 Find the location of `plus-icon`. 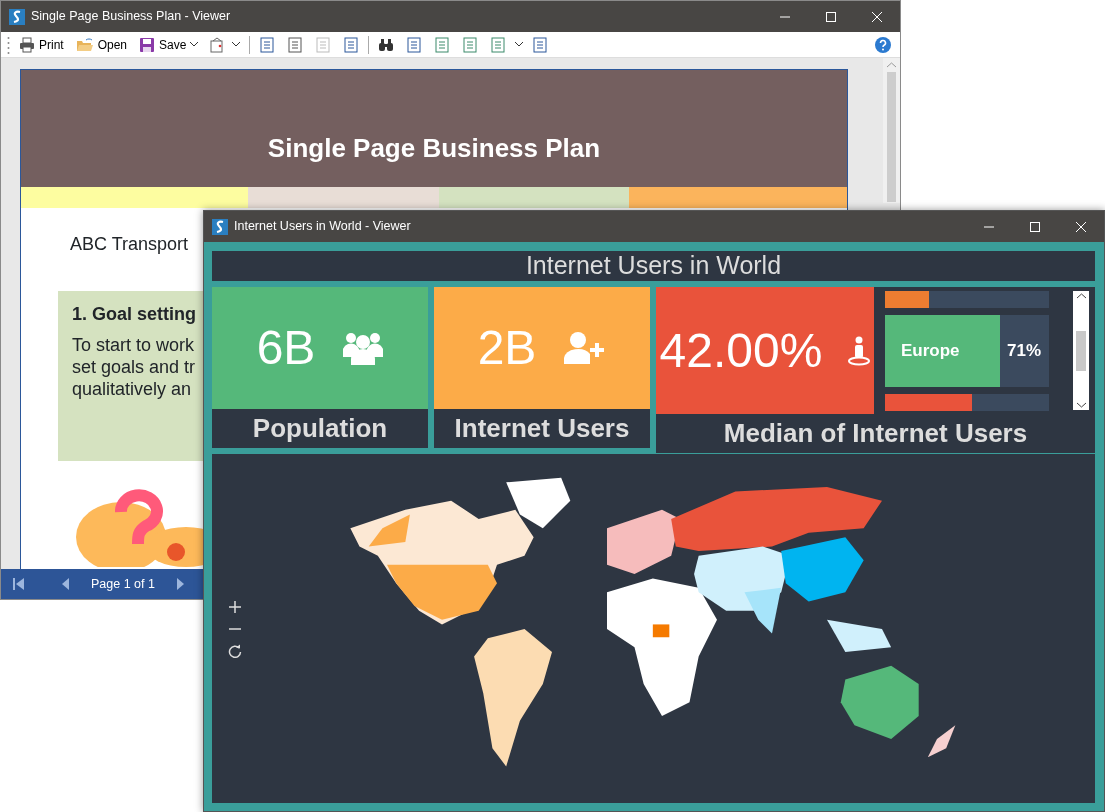

plus-icon is located at coordinates (235, 606).